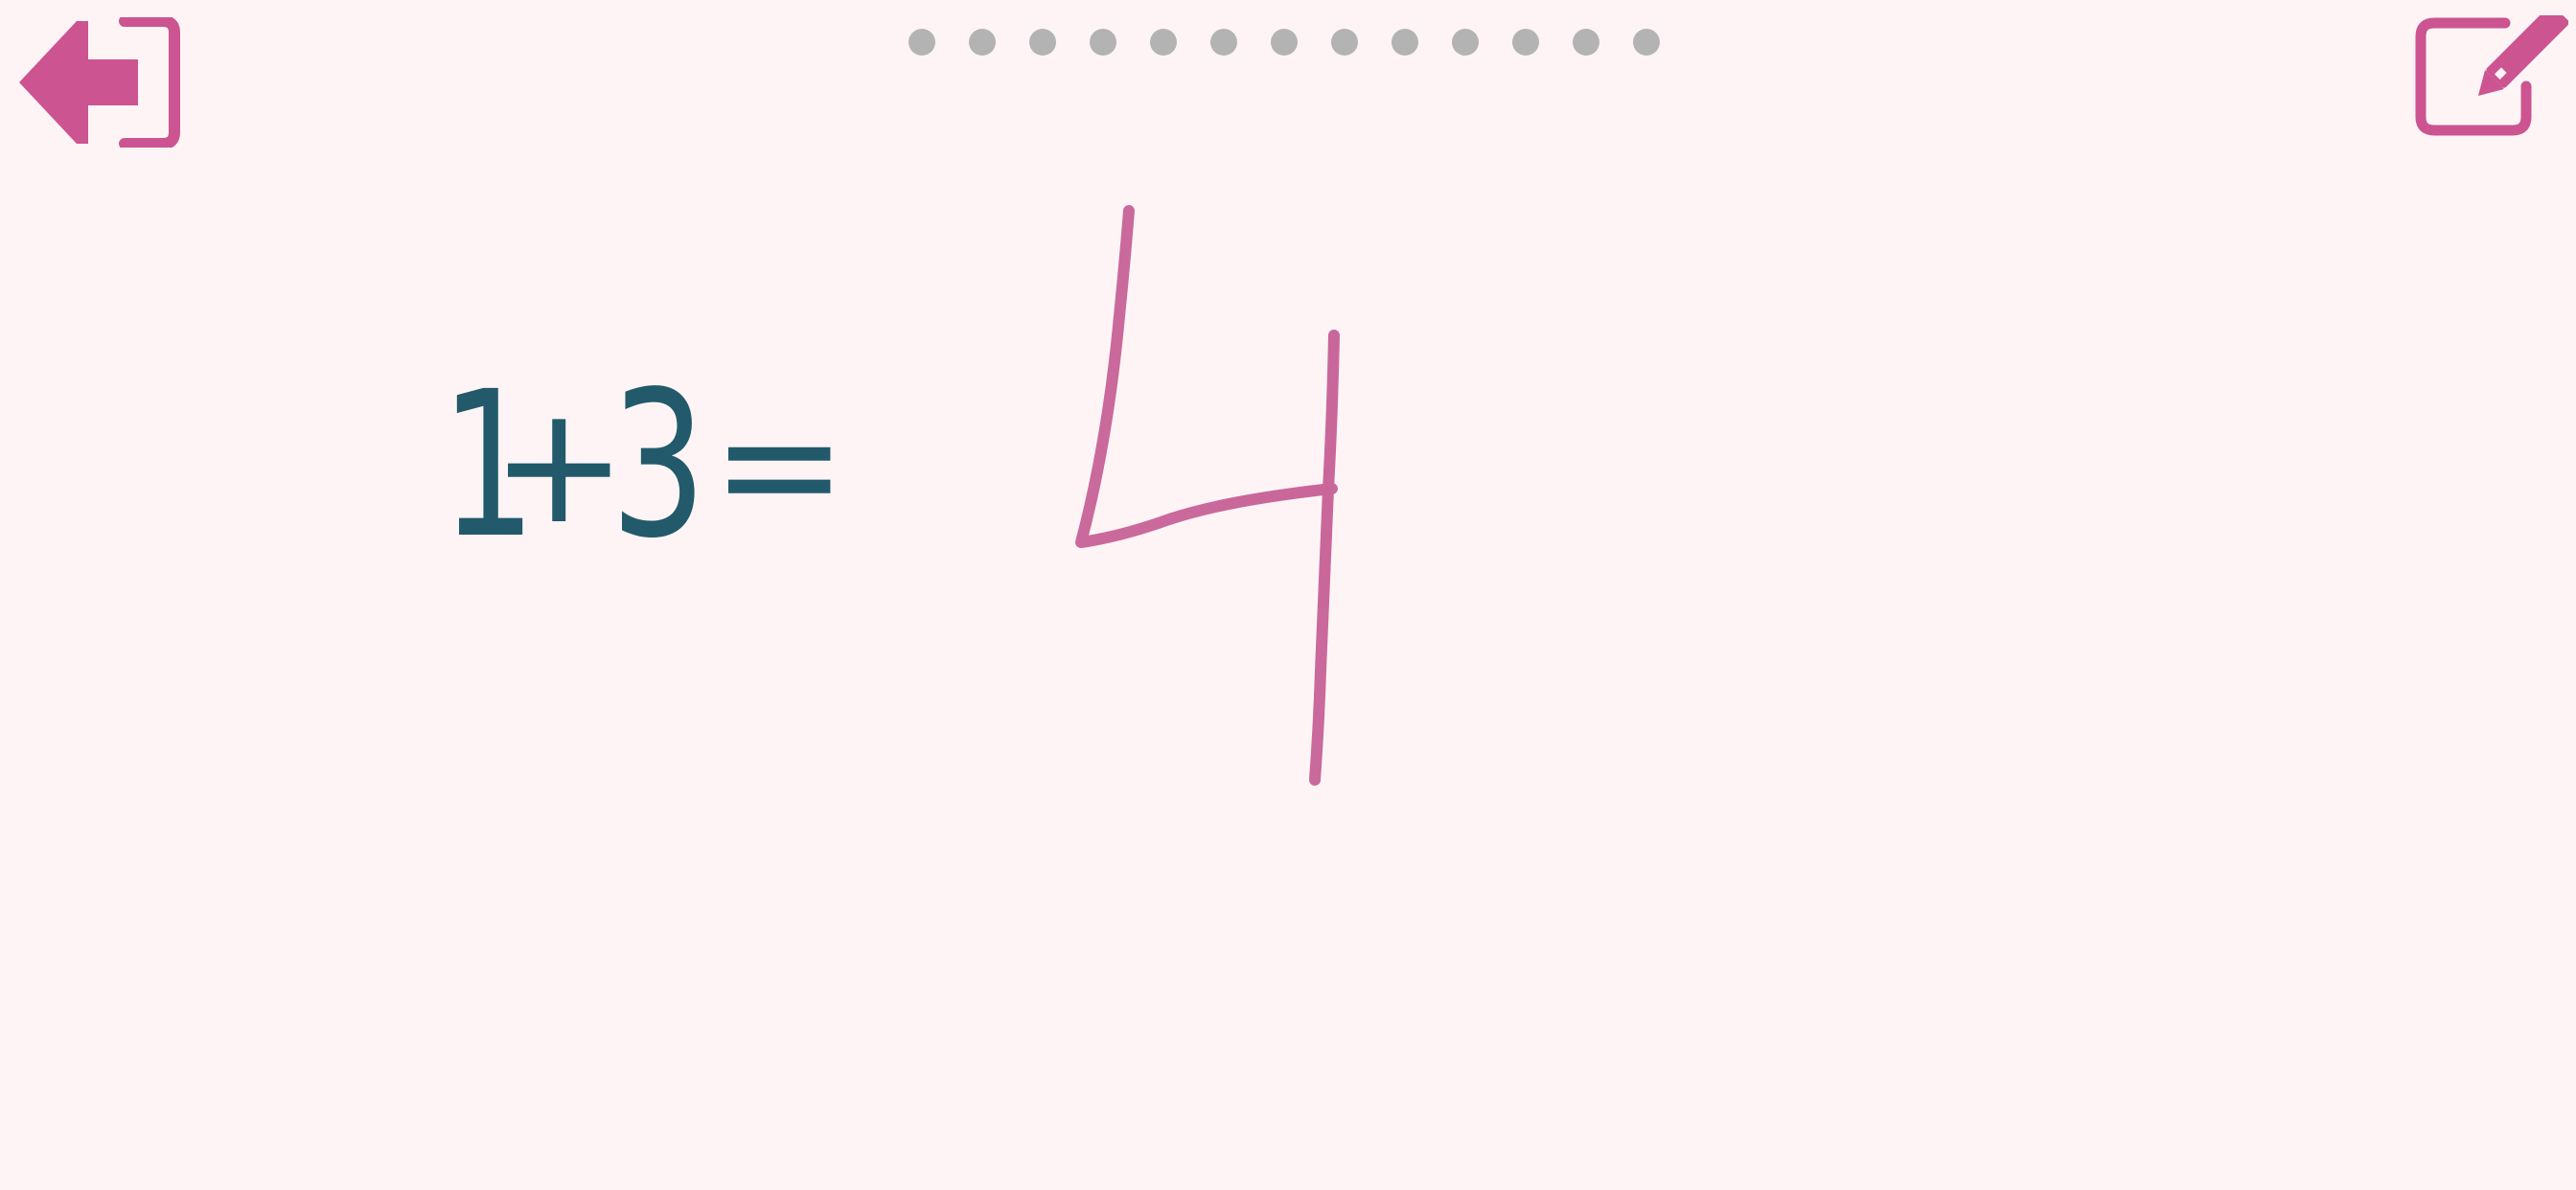 This screenshot has width=2576, height=1190. What do you see at coordinates (1206, 377) in the screenshot?
I see `stroke-diagonal` at bounding box center [1206, 377].